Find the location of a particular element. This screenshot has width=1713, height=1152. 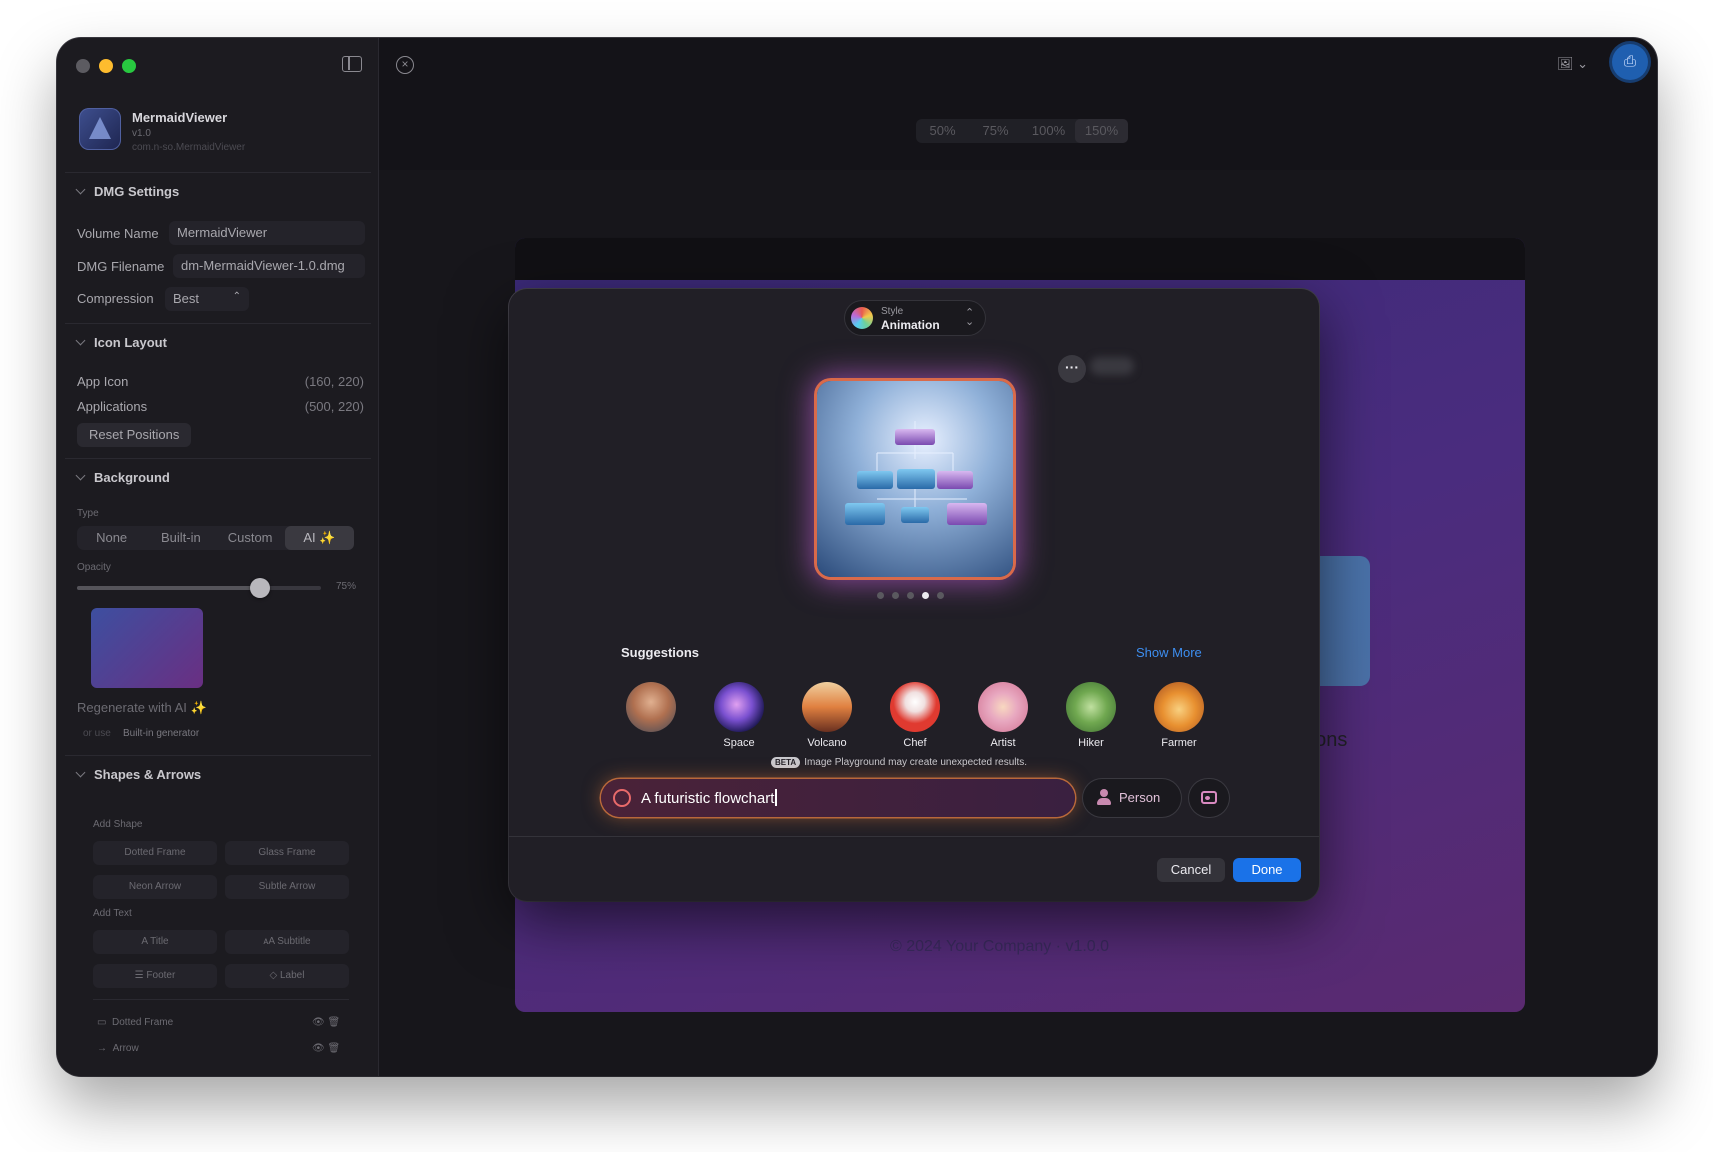

generated-image is located at coordinates (915, 479).